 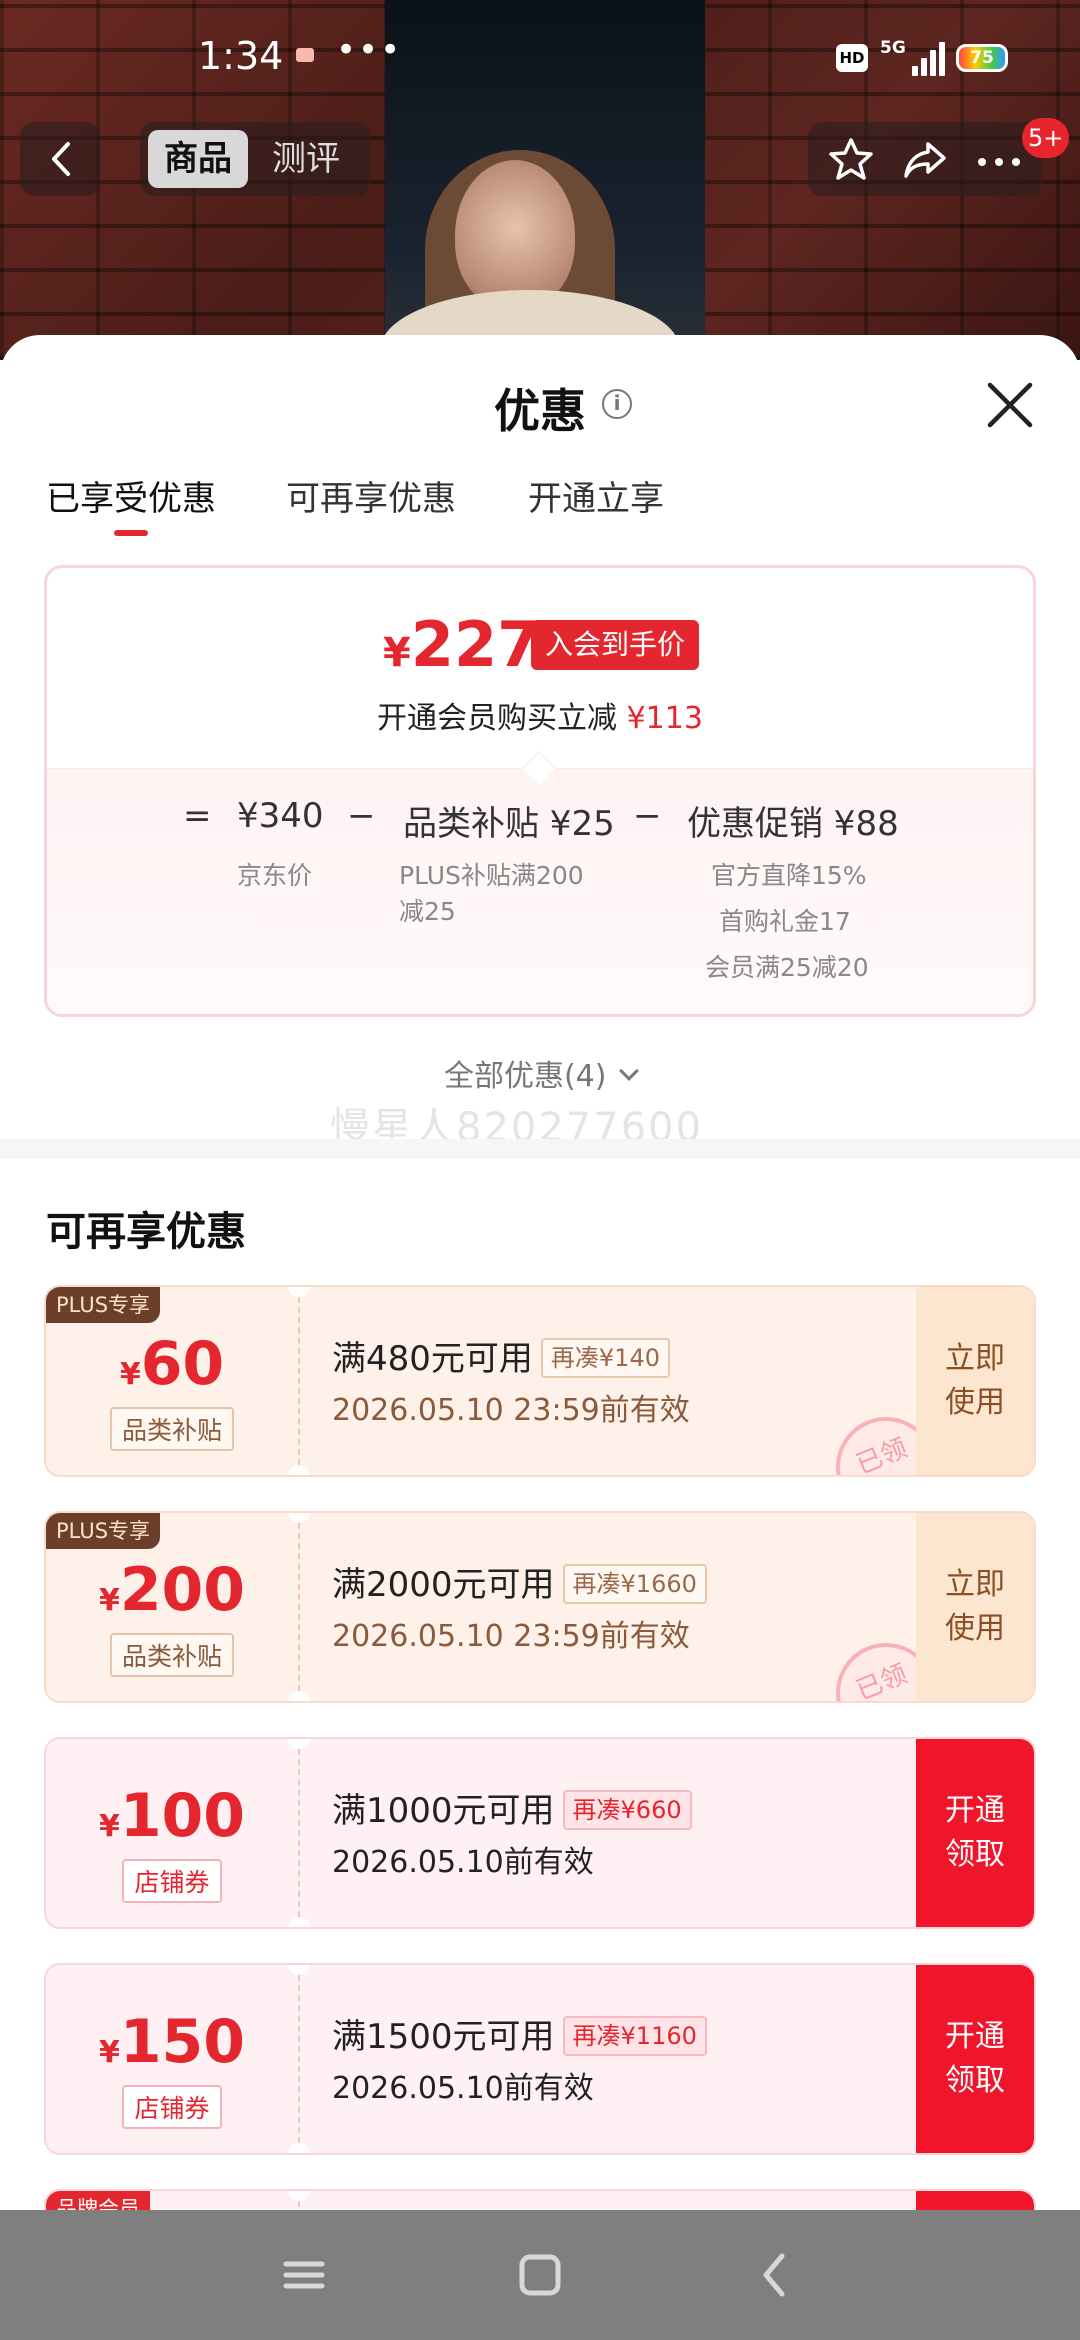 I want to click on minus-sign-1: −, so click(x=361, y=816).